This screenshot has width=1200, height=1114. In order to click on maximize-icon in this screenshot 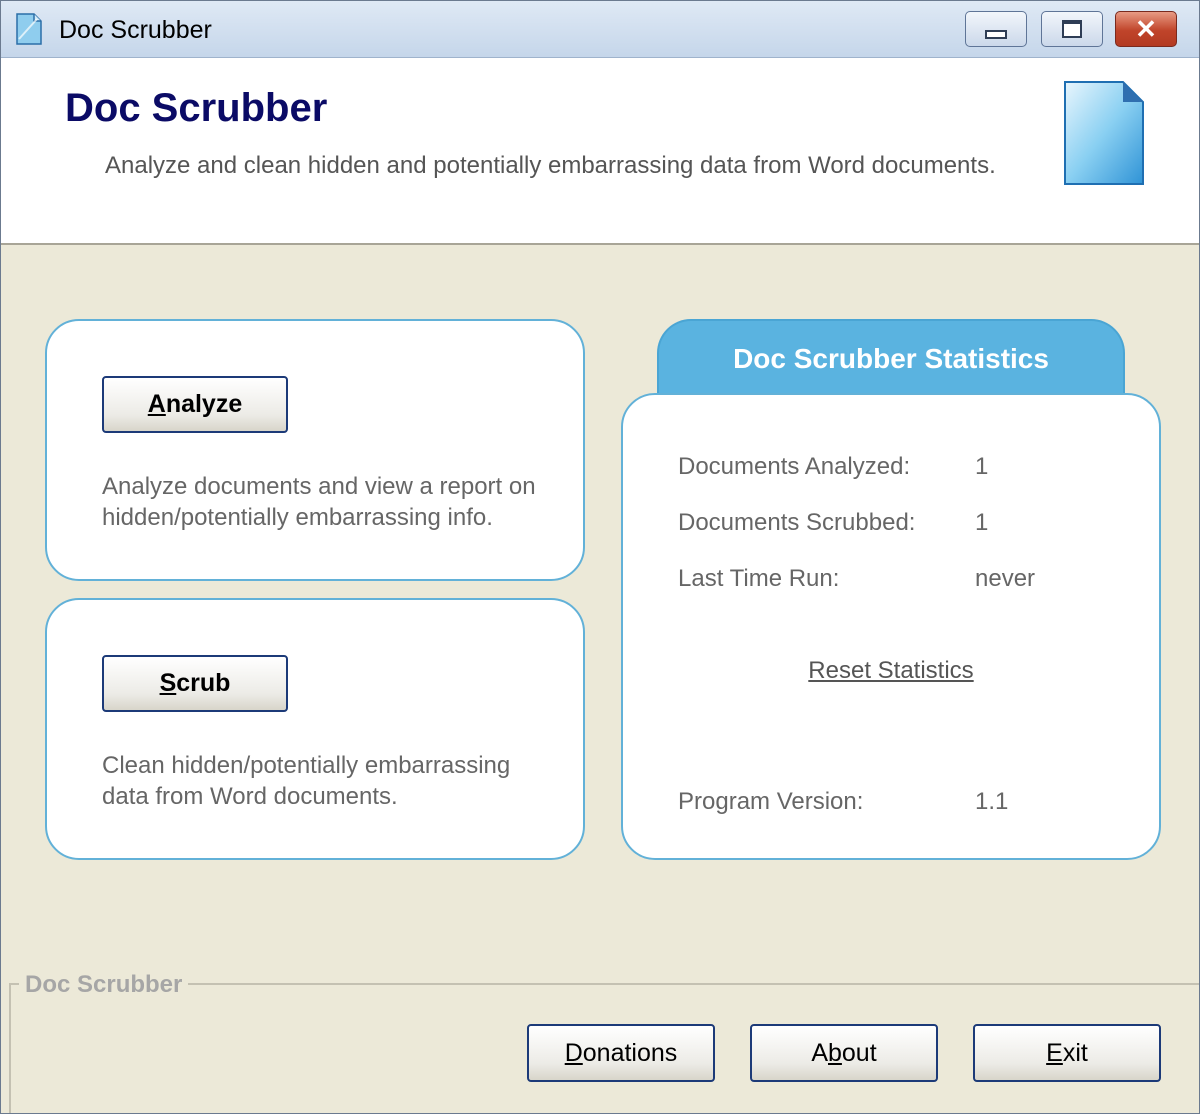, I will do `click(1072, 29)`.